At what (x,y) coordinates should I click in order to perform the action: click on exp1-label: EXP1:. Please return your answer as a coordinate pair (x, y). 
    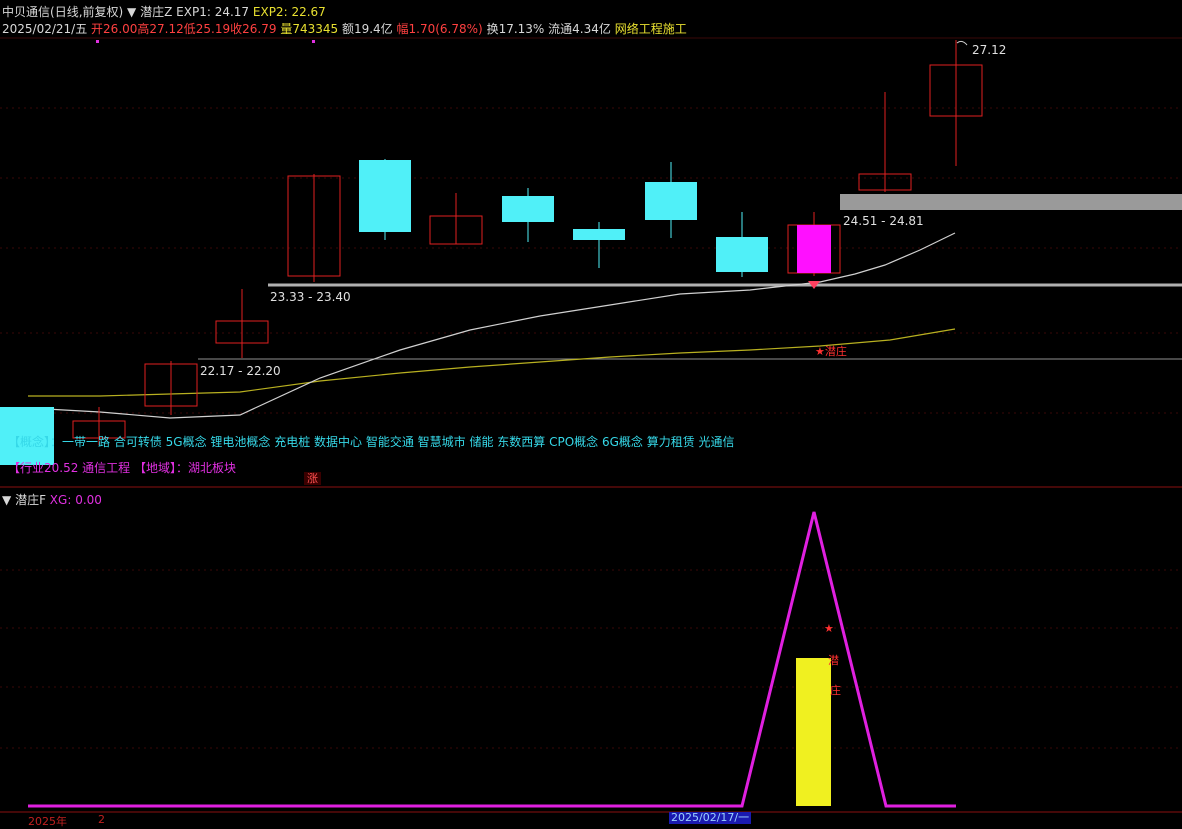
    Looking at the image, I should click on (193, 12).